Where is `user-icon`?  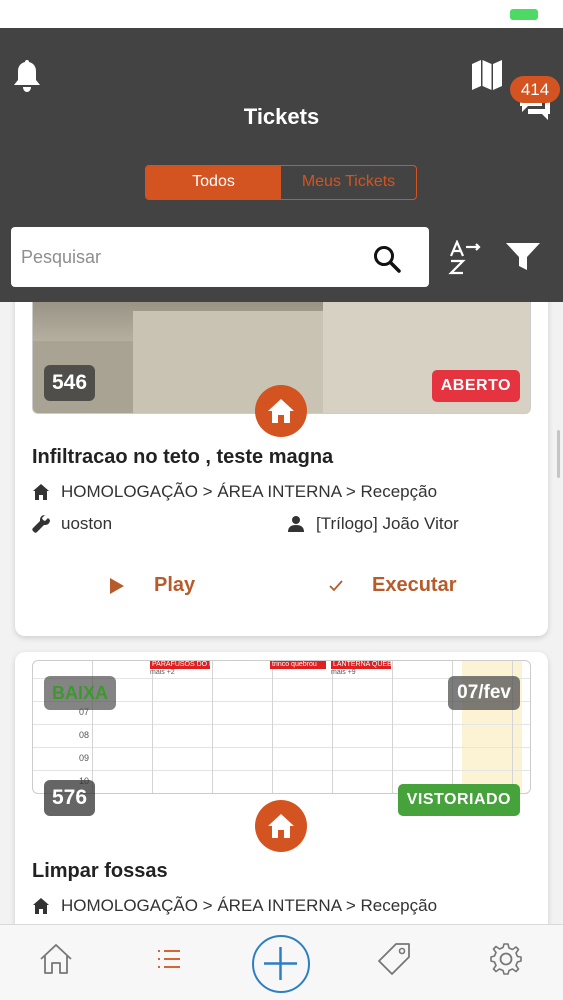
user-icon is located at coordinates (296, 524).